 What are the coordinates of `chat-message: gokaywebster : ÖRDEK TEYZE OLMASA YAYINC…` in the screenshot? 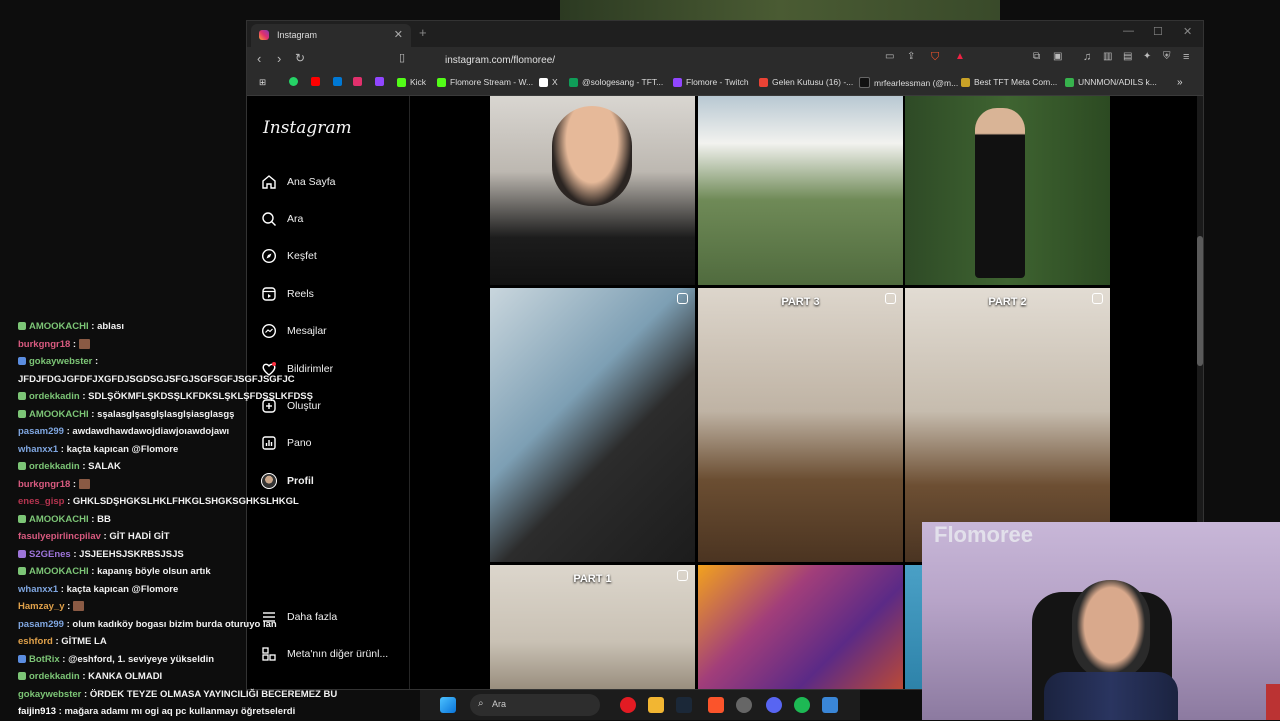 It's located at (178, 694).